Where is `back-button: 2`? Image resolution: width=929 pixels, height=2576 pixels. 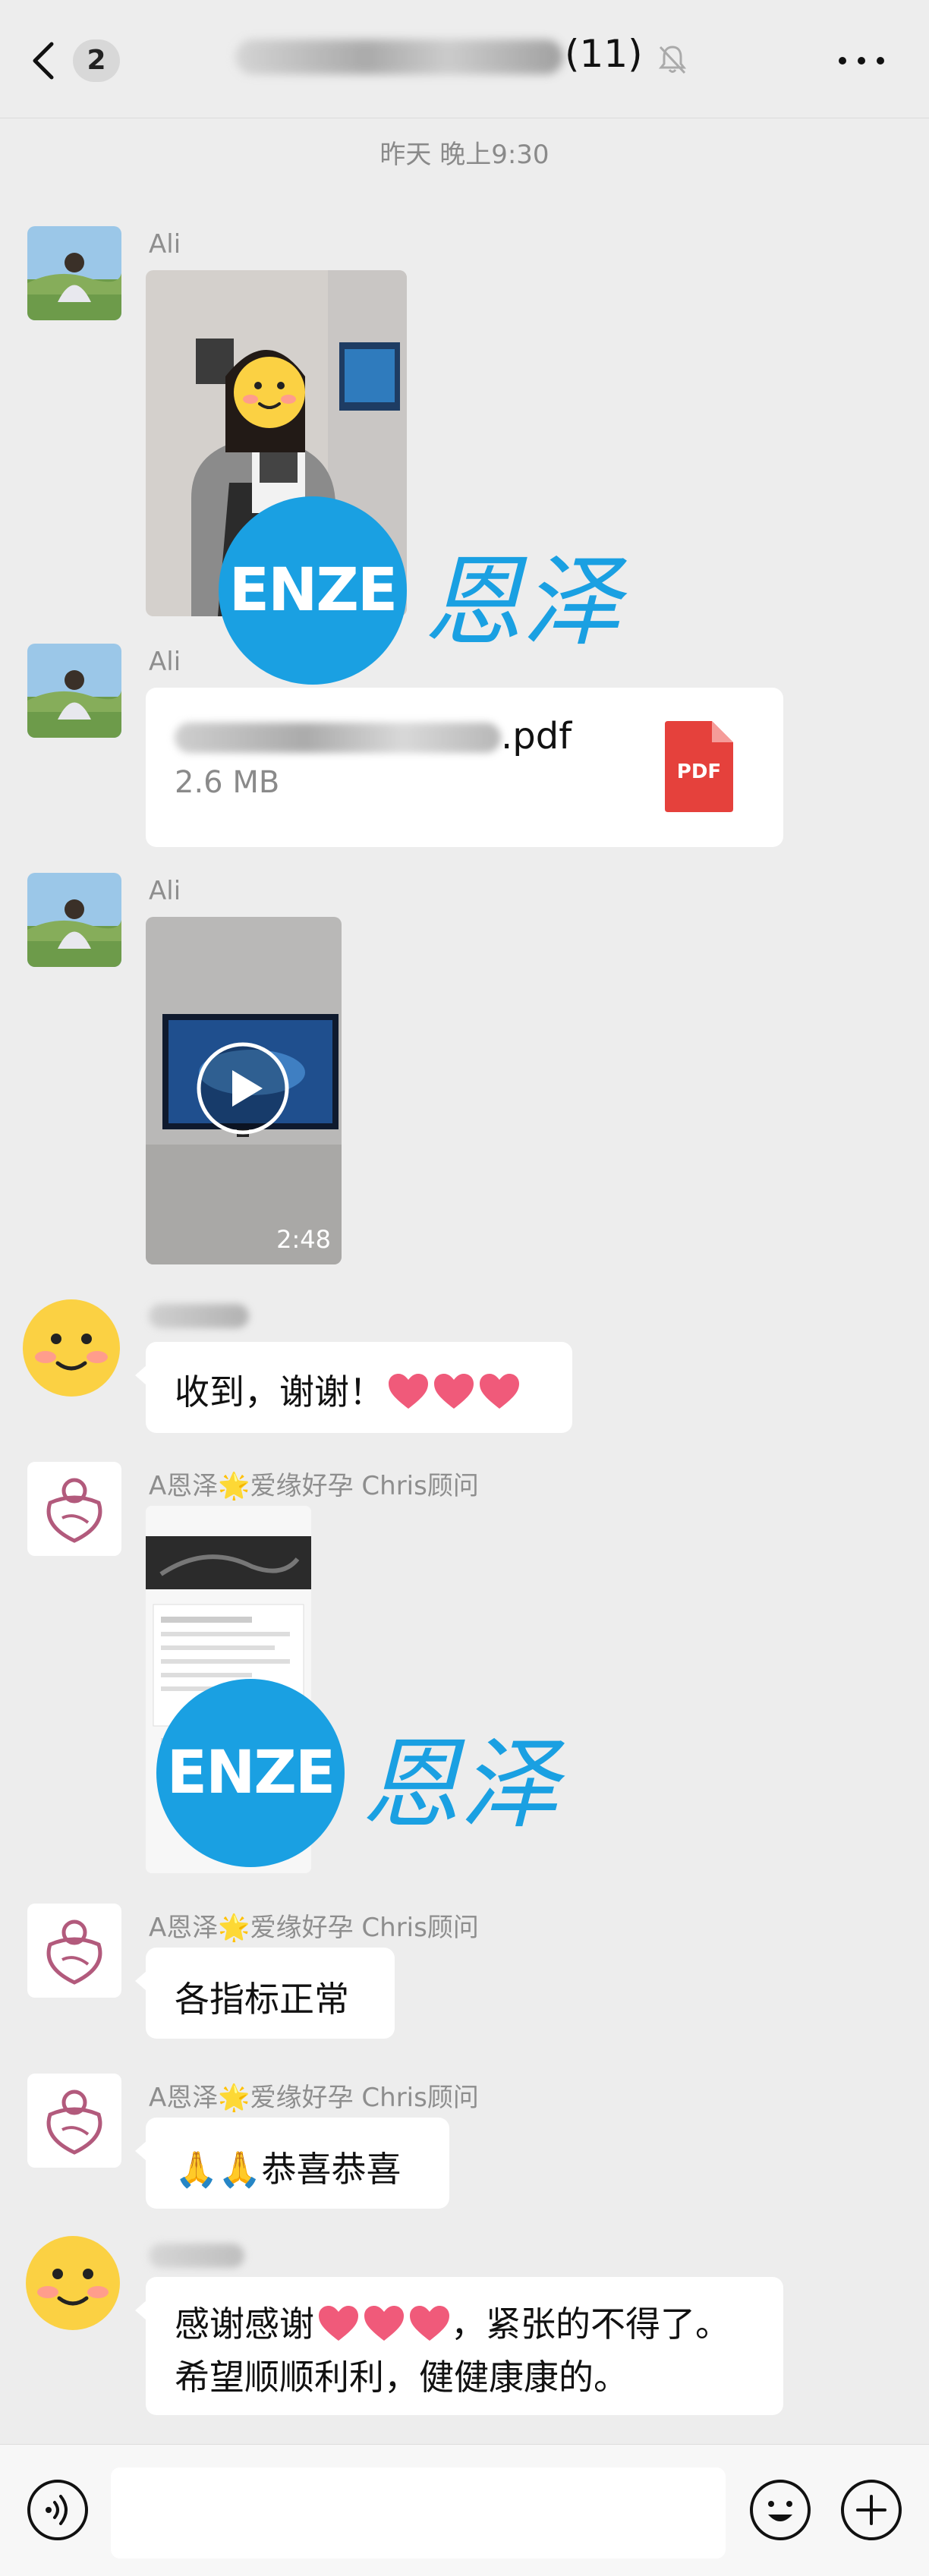
back-button: 2 is located at coordinates (78, 60).